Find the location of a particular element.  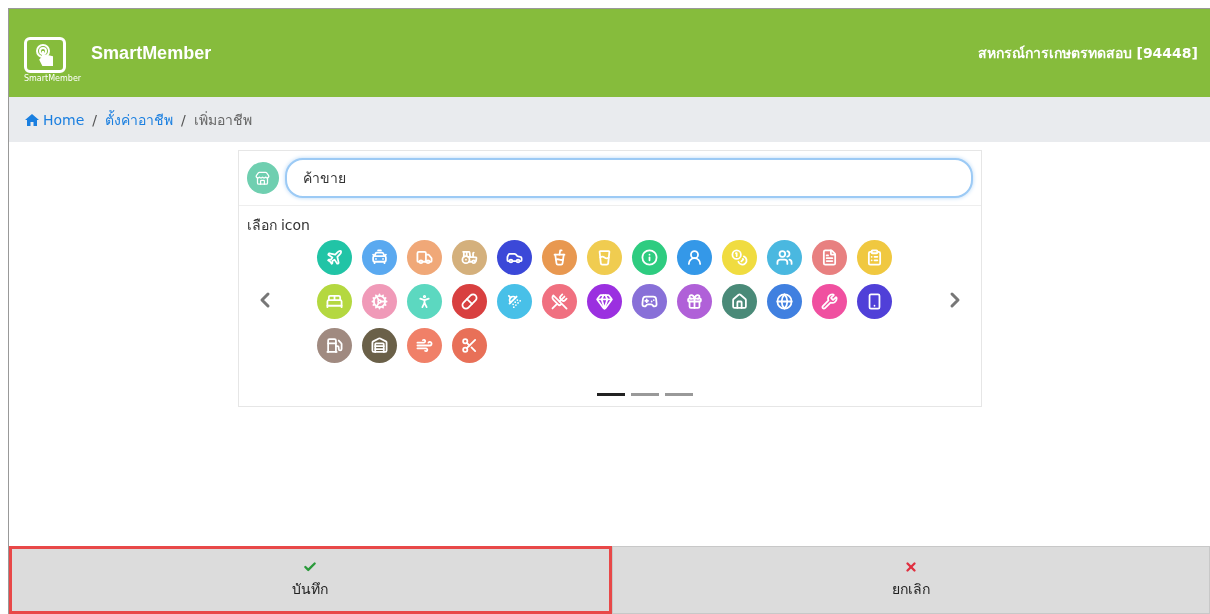

gear-icon is located at coordinates (379, 301).